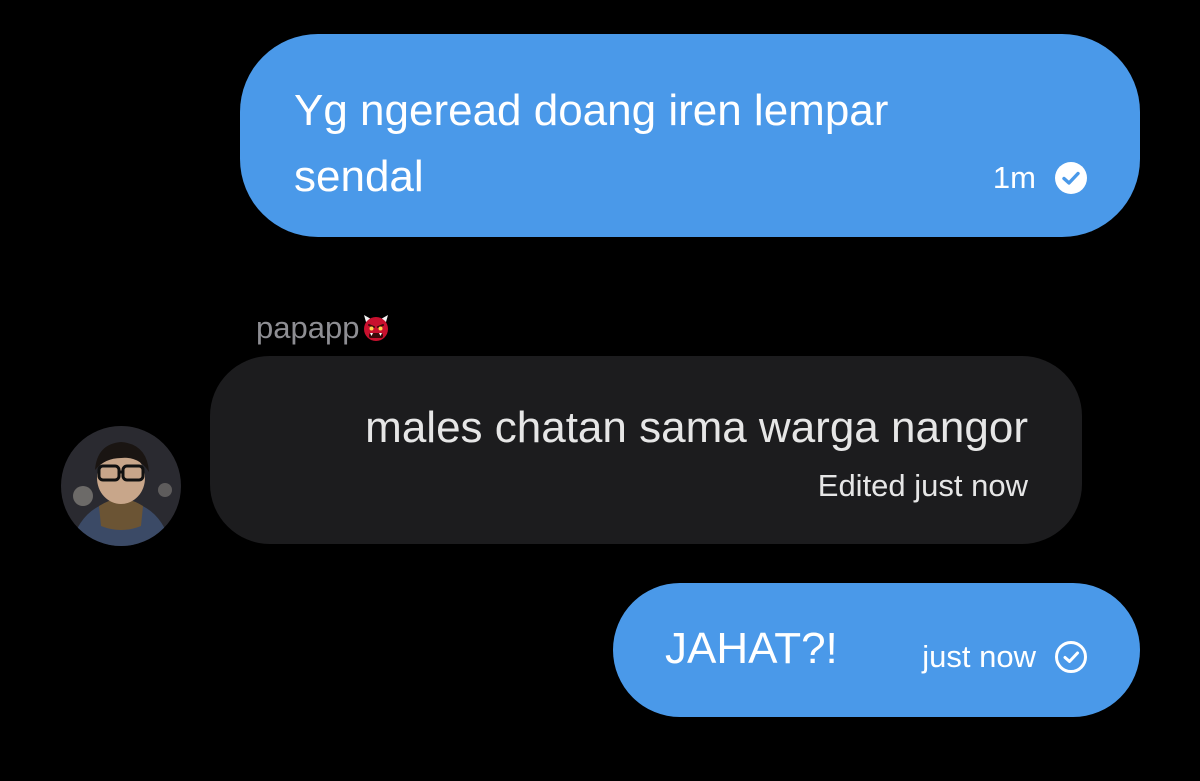 The width and height of the screenshot is (1200, 781). What do you see at coordinates (876, 650) in the screenshot?
I see `sent-message-bubble: JAHAT?! just now` at bounding box center [876, 650].